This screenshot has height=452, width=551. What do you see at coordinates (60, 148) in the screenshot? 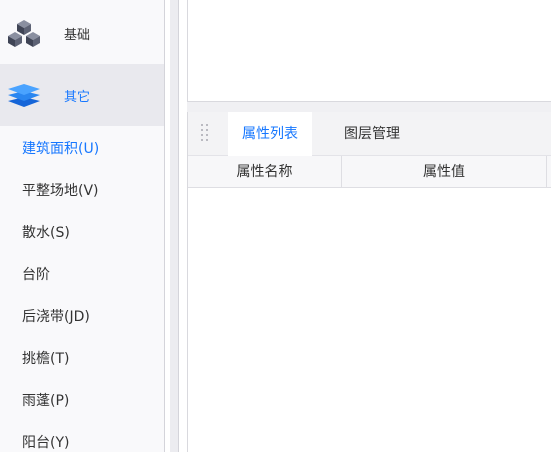
I see `sidebar-item-building-area: 建筑面积(U)` at bounding box center [60, 148].